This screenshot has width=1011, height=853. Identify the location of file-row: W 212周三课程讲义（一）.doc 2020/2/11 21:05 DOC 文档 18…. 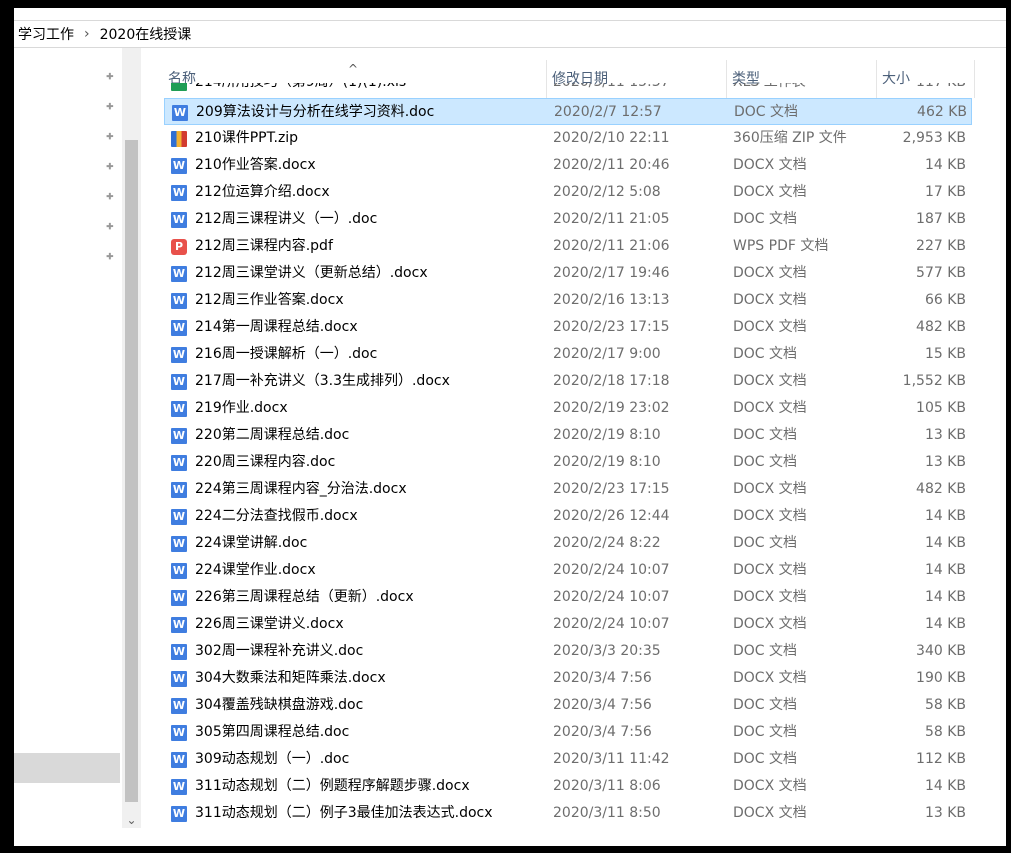
(568, 219).